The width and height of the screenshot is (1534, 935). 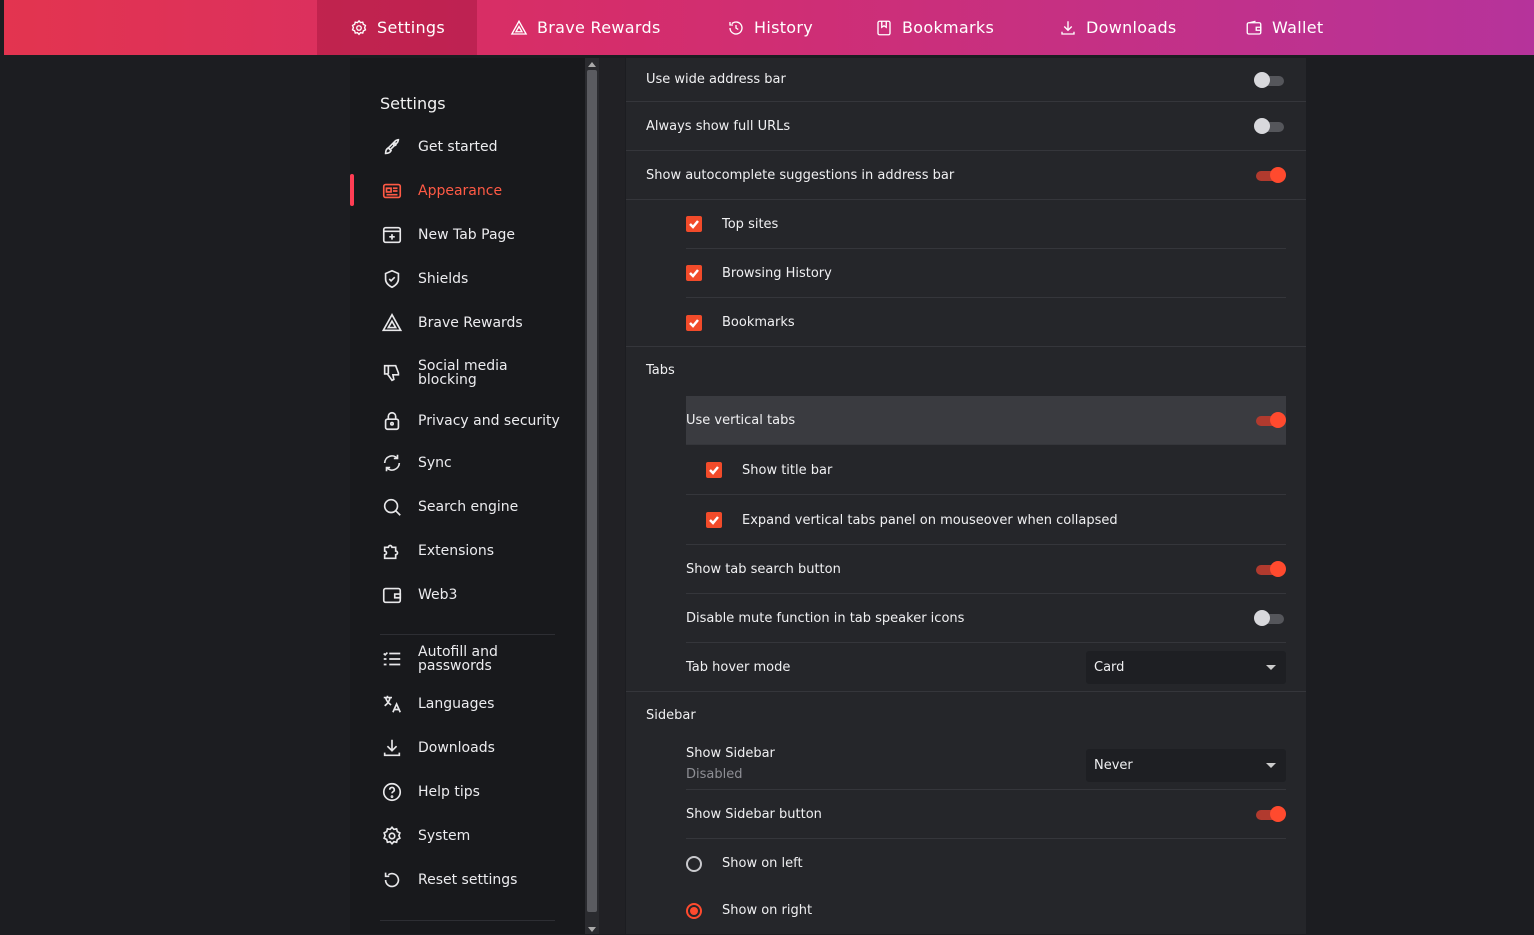 I want to click on menu-scrollbar, so click(x=592, y=496).